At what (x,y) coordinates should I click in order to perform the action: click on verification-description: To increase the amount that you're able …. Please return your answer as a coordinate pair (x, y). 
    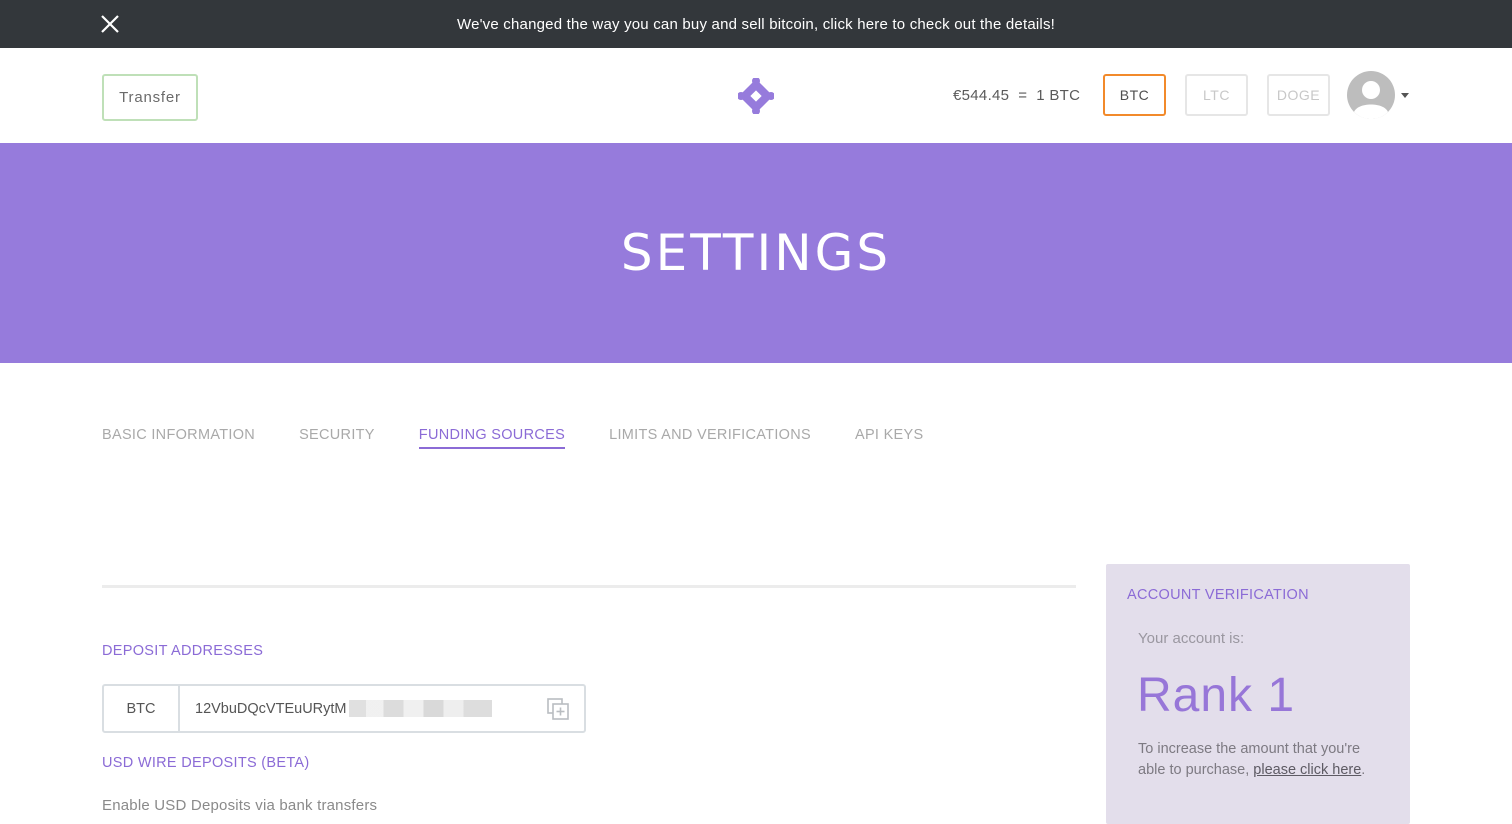
    Looking at the image, I should click on (1263, 760).